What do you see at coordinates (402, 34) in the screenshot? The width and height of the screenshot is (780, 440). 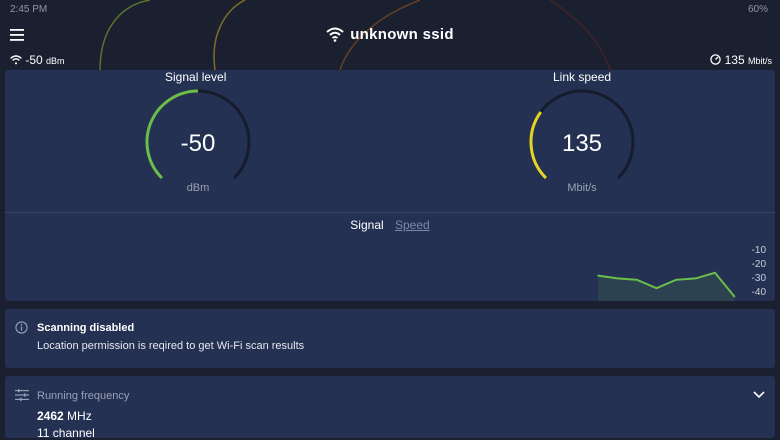 I see `ssid-label: unknown ssid` at bounding box center [402, 34].